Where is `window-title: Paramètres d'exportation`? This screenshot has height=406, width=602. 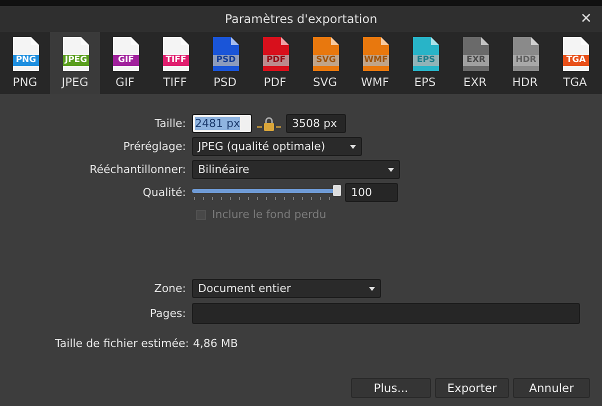
window-title: Paramètres d'exportation is located at coordinates (301, 19).